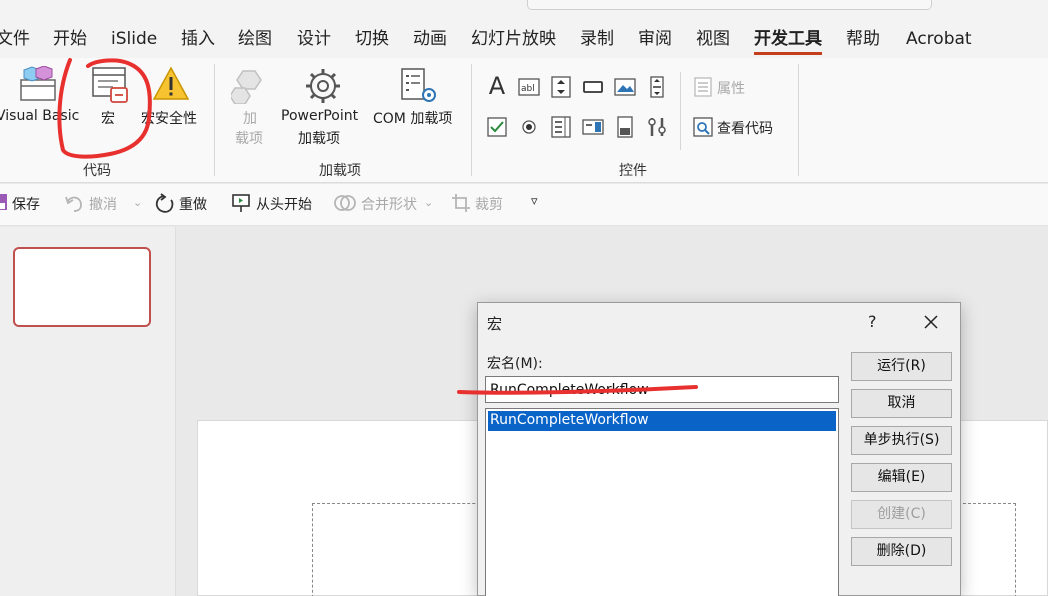  Describe the element at coordinates (461, 205) in the screenshot. I see `crop-icon` at that location.